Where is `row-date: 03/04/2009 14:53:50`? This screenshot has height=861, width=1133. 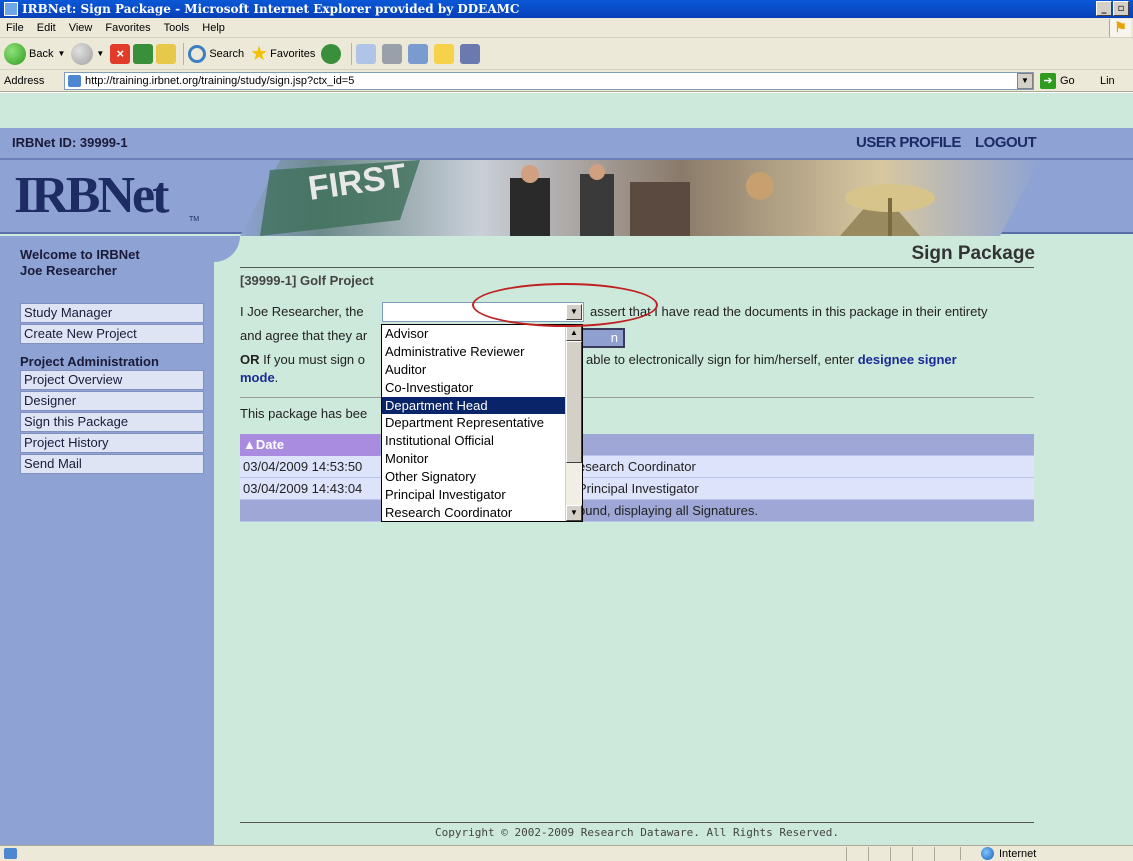
row-date: 03/04/2009 14:53:50 is located at coordinates (303, 466).